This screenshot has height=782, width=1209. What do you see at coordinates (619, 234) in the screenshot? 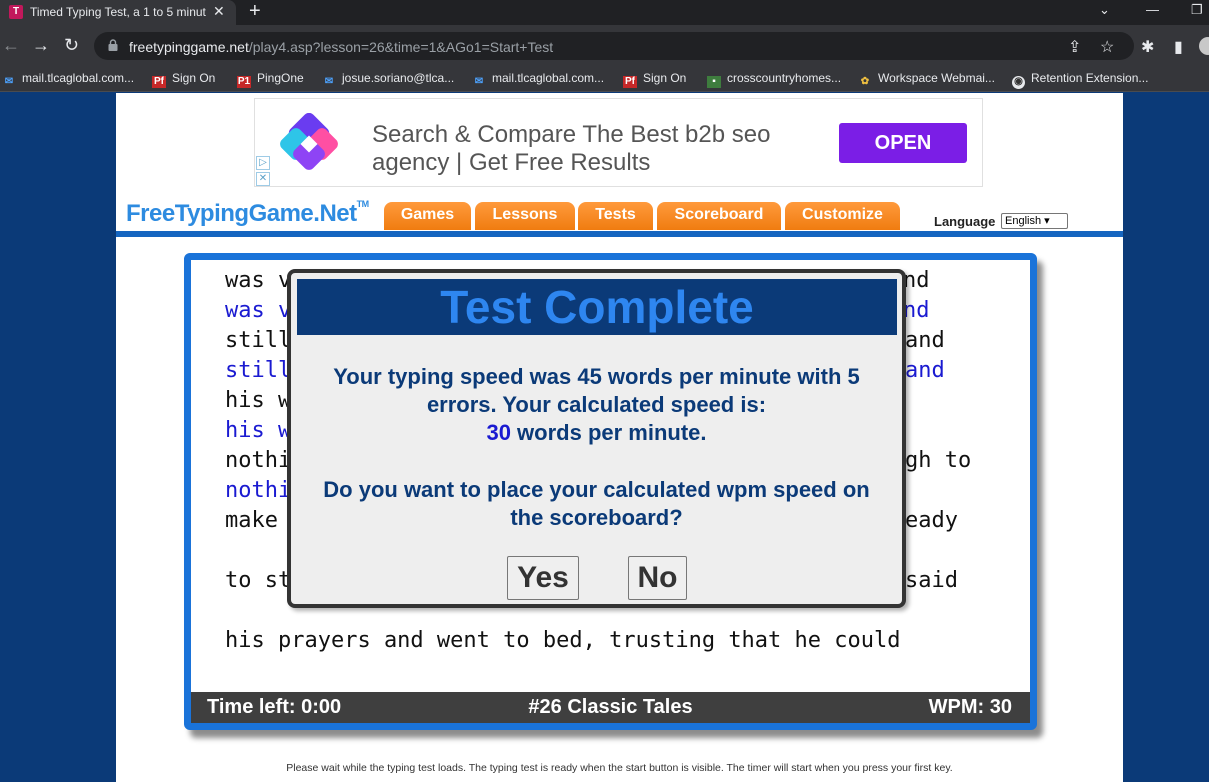
I see `header-divider` at bounding box center [619, 234].